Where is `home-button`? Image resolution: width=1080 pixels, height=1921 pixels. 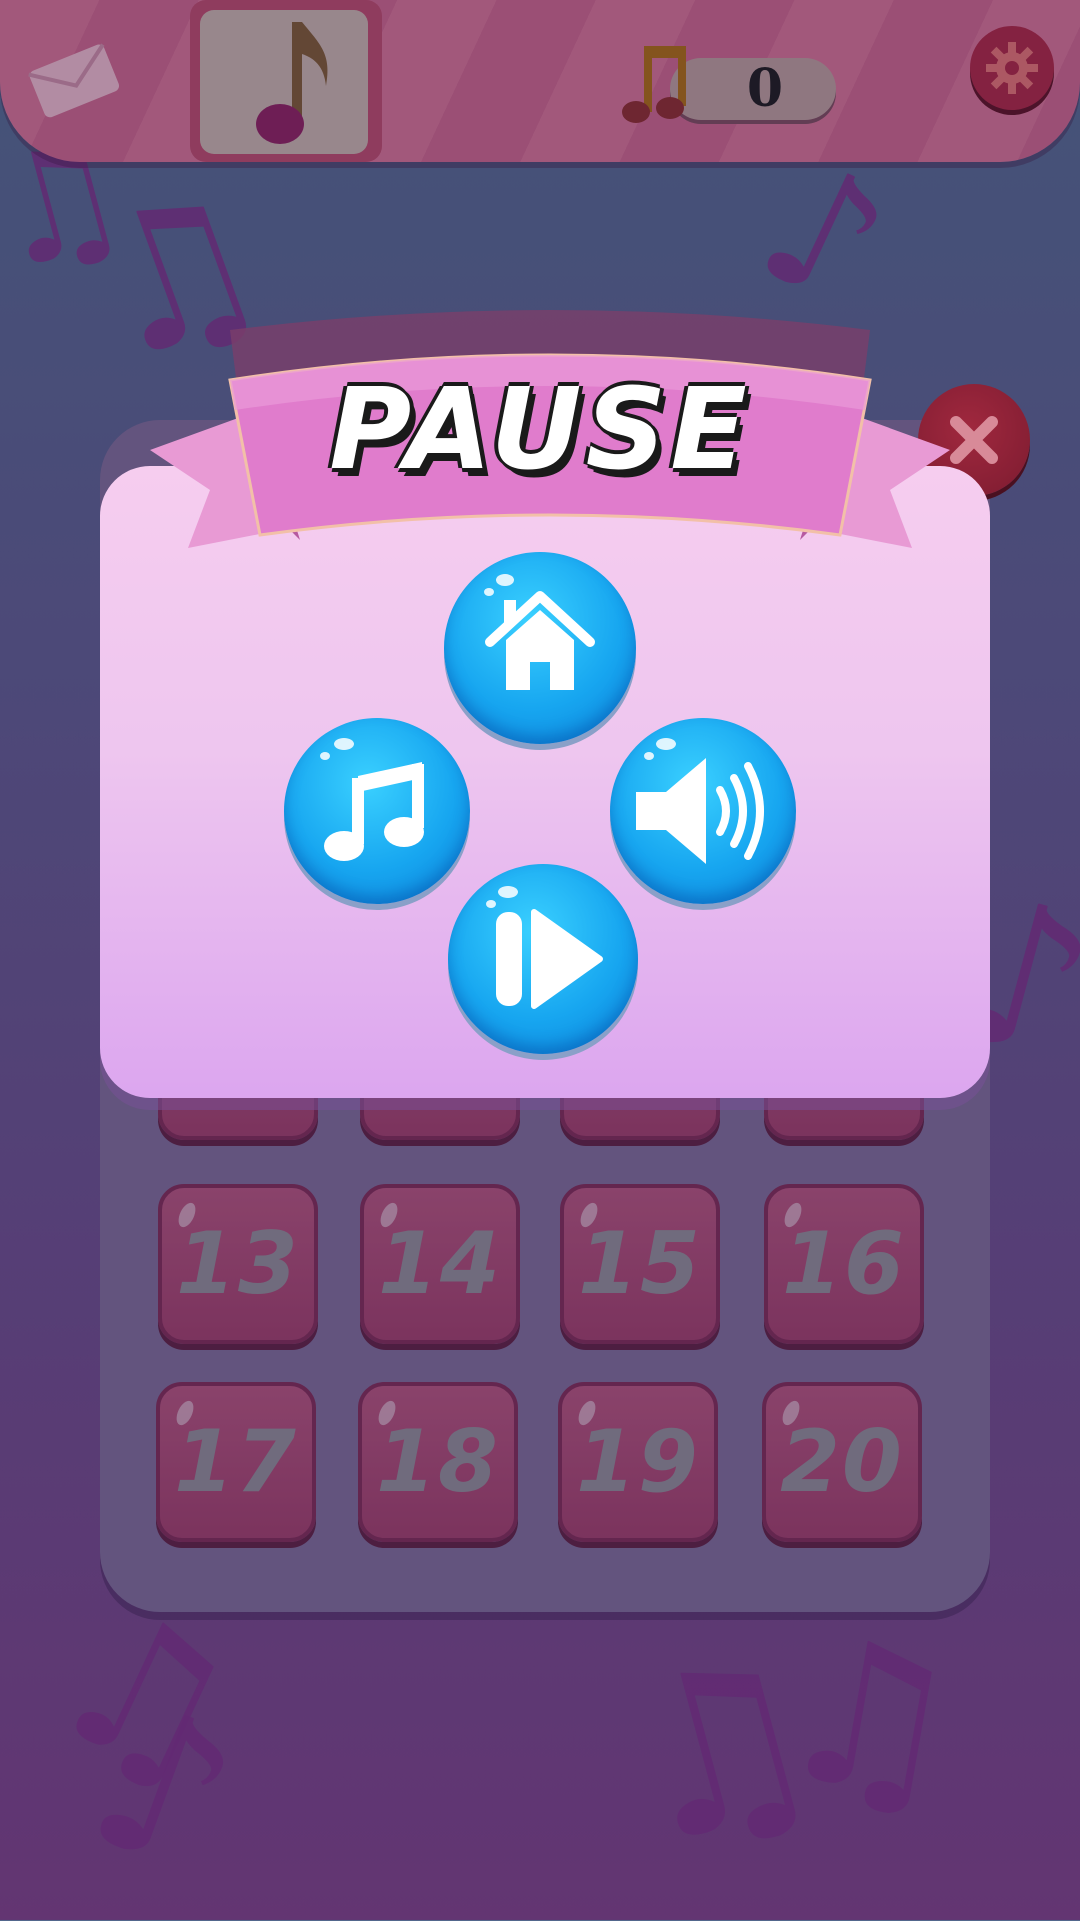
home-button is located at coordinates (540, 648).